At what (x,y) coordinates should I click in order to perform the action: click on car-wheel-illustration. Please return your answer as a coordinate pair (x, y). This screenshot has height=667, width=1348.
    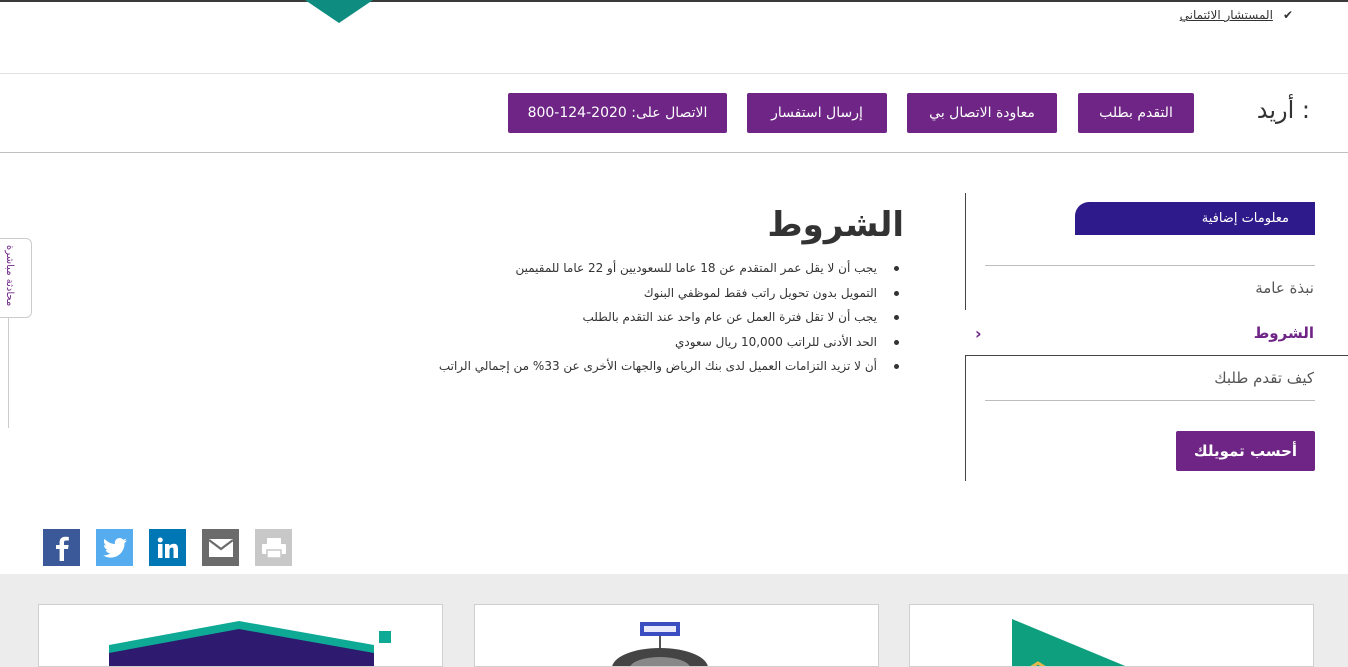
    Looking at the image, I should click on (660, 644).